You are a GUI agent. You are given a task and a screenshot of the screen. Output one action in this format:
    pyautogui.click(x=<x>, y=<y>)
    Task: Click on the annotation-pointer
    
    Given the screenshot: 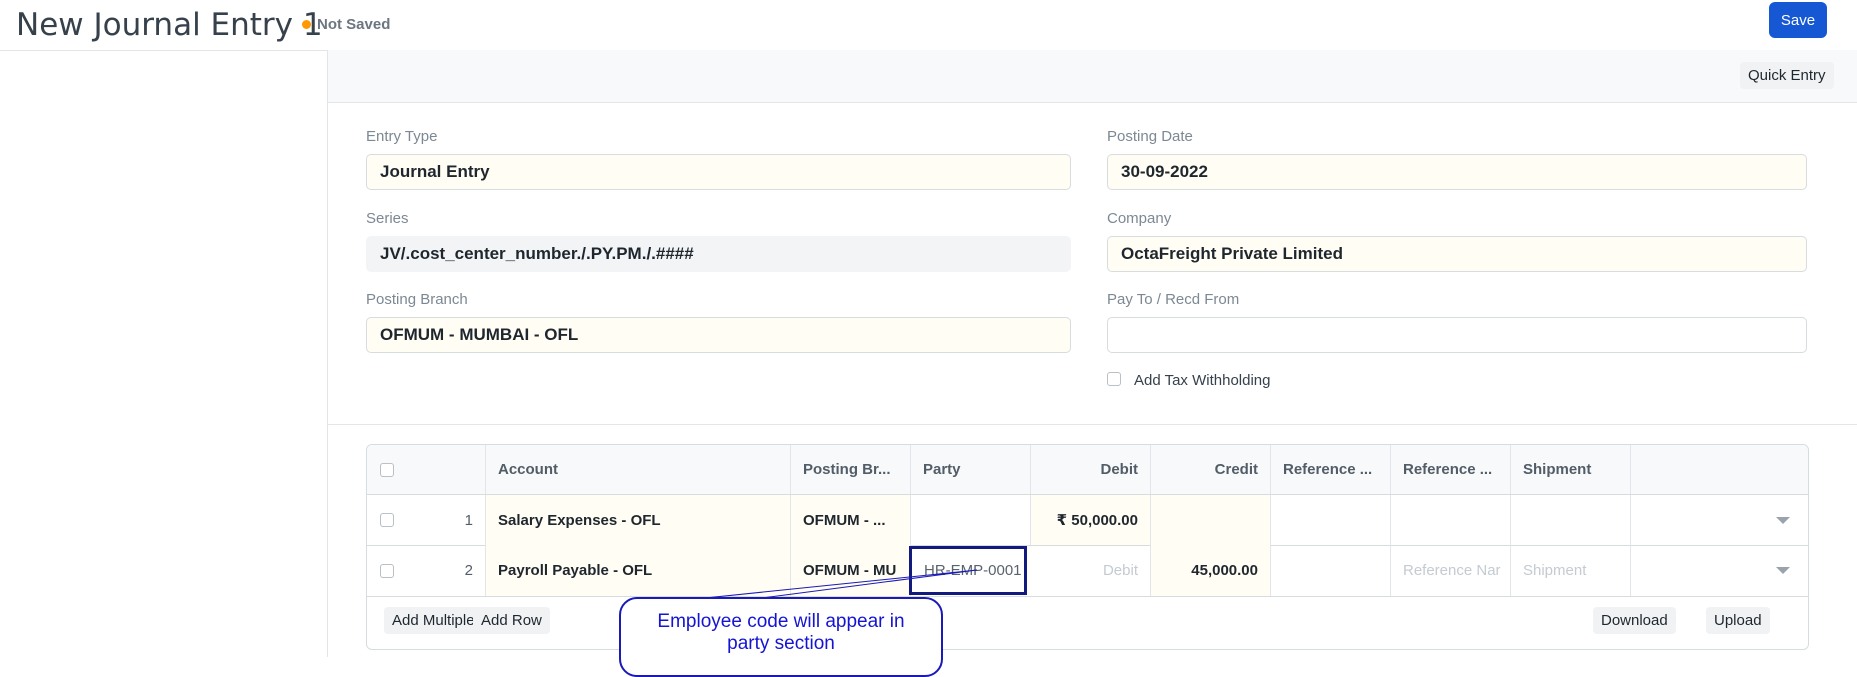 What is the action you would take?
    pyautogui.click(x=831, y=588)
    